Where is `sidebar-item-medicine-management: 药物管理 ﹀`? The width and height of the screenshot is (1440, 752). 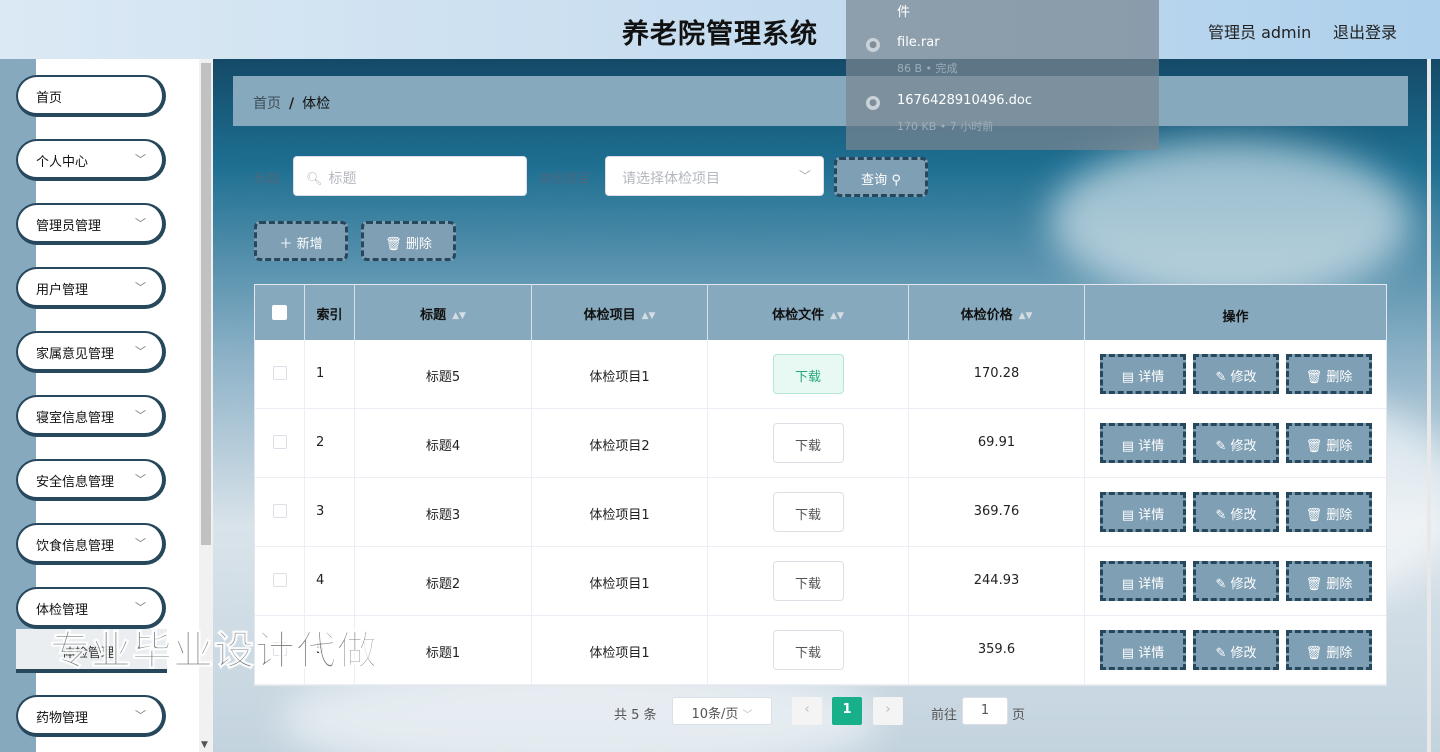 sidebar-item-medicine-management: 药物管理 ﹀ is located at coordinates (91, 716).